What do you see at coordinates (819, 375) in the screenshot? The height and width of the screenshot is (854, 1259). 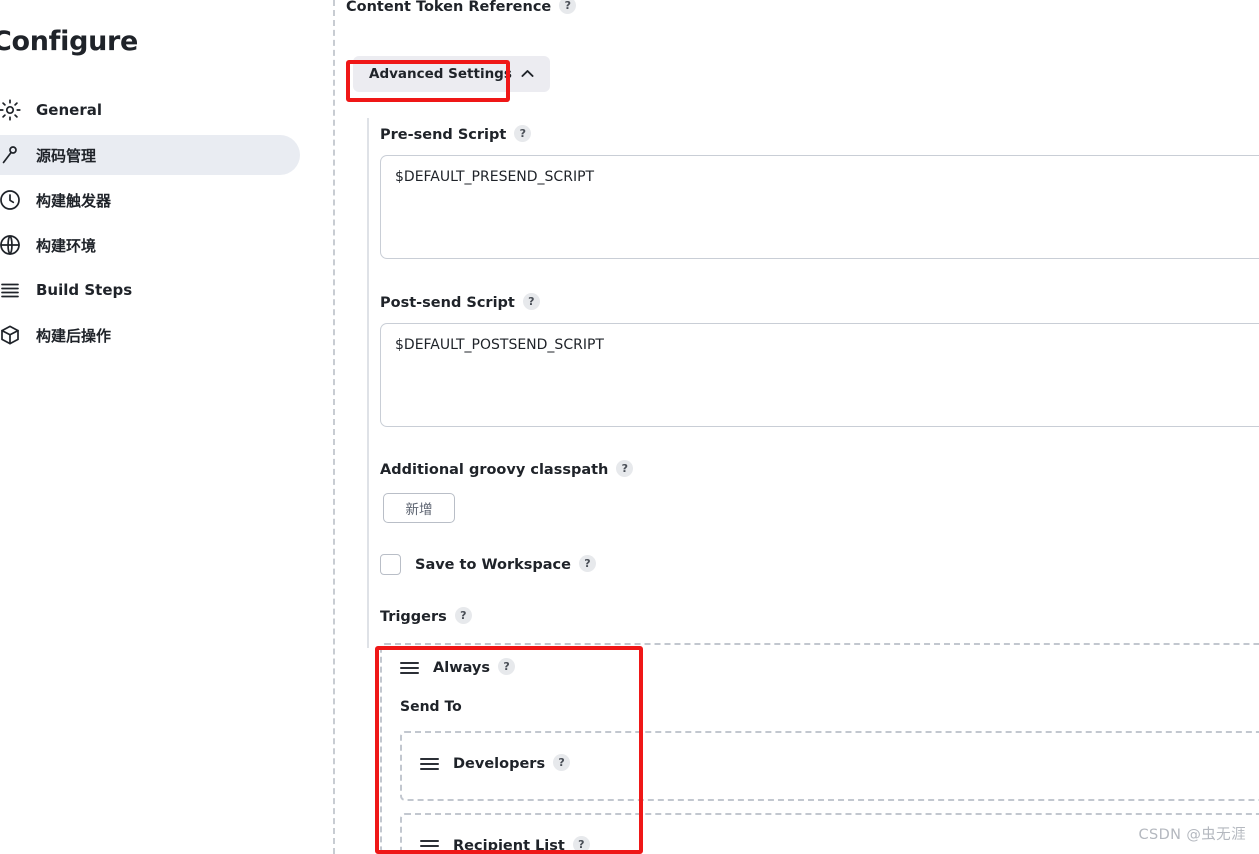 I see `postsend-script-input` at bounding box center [819, 375].